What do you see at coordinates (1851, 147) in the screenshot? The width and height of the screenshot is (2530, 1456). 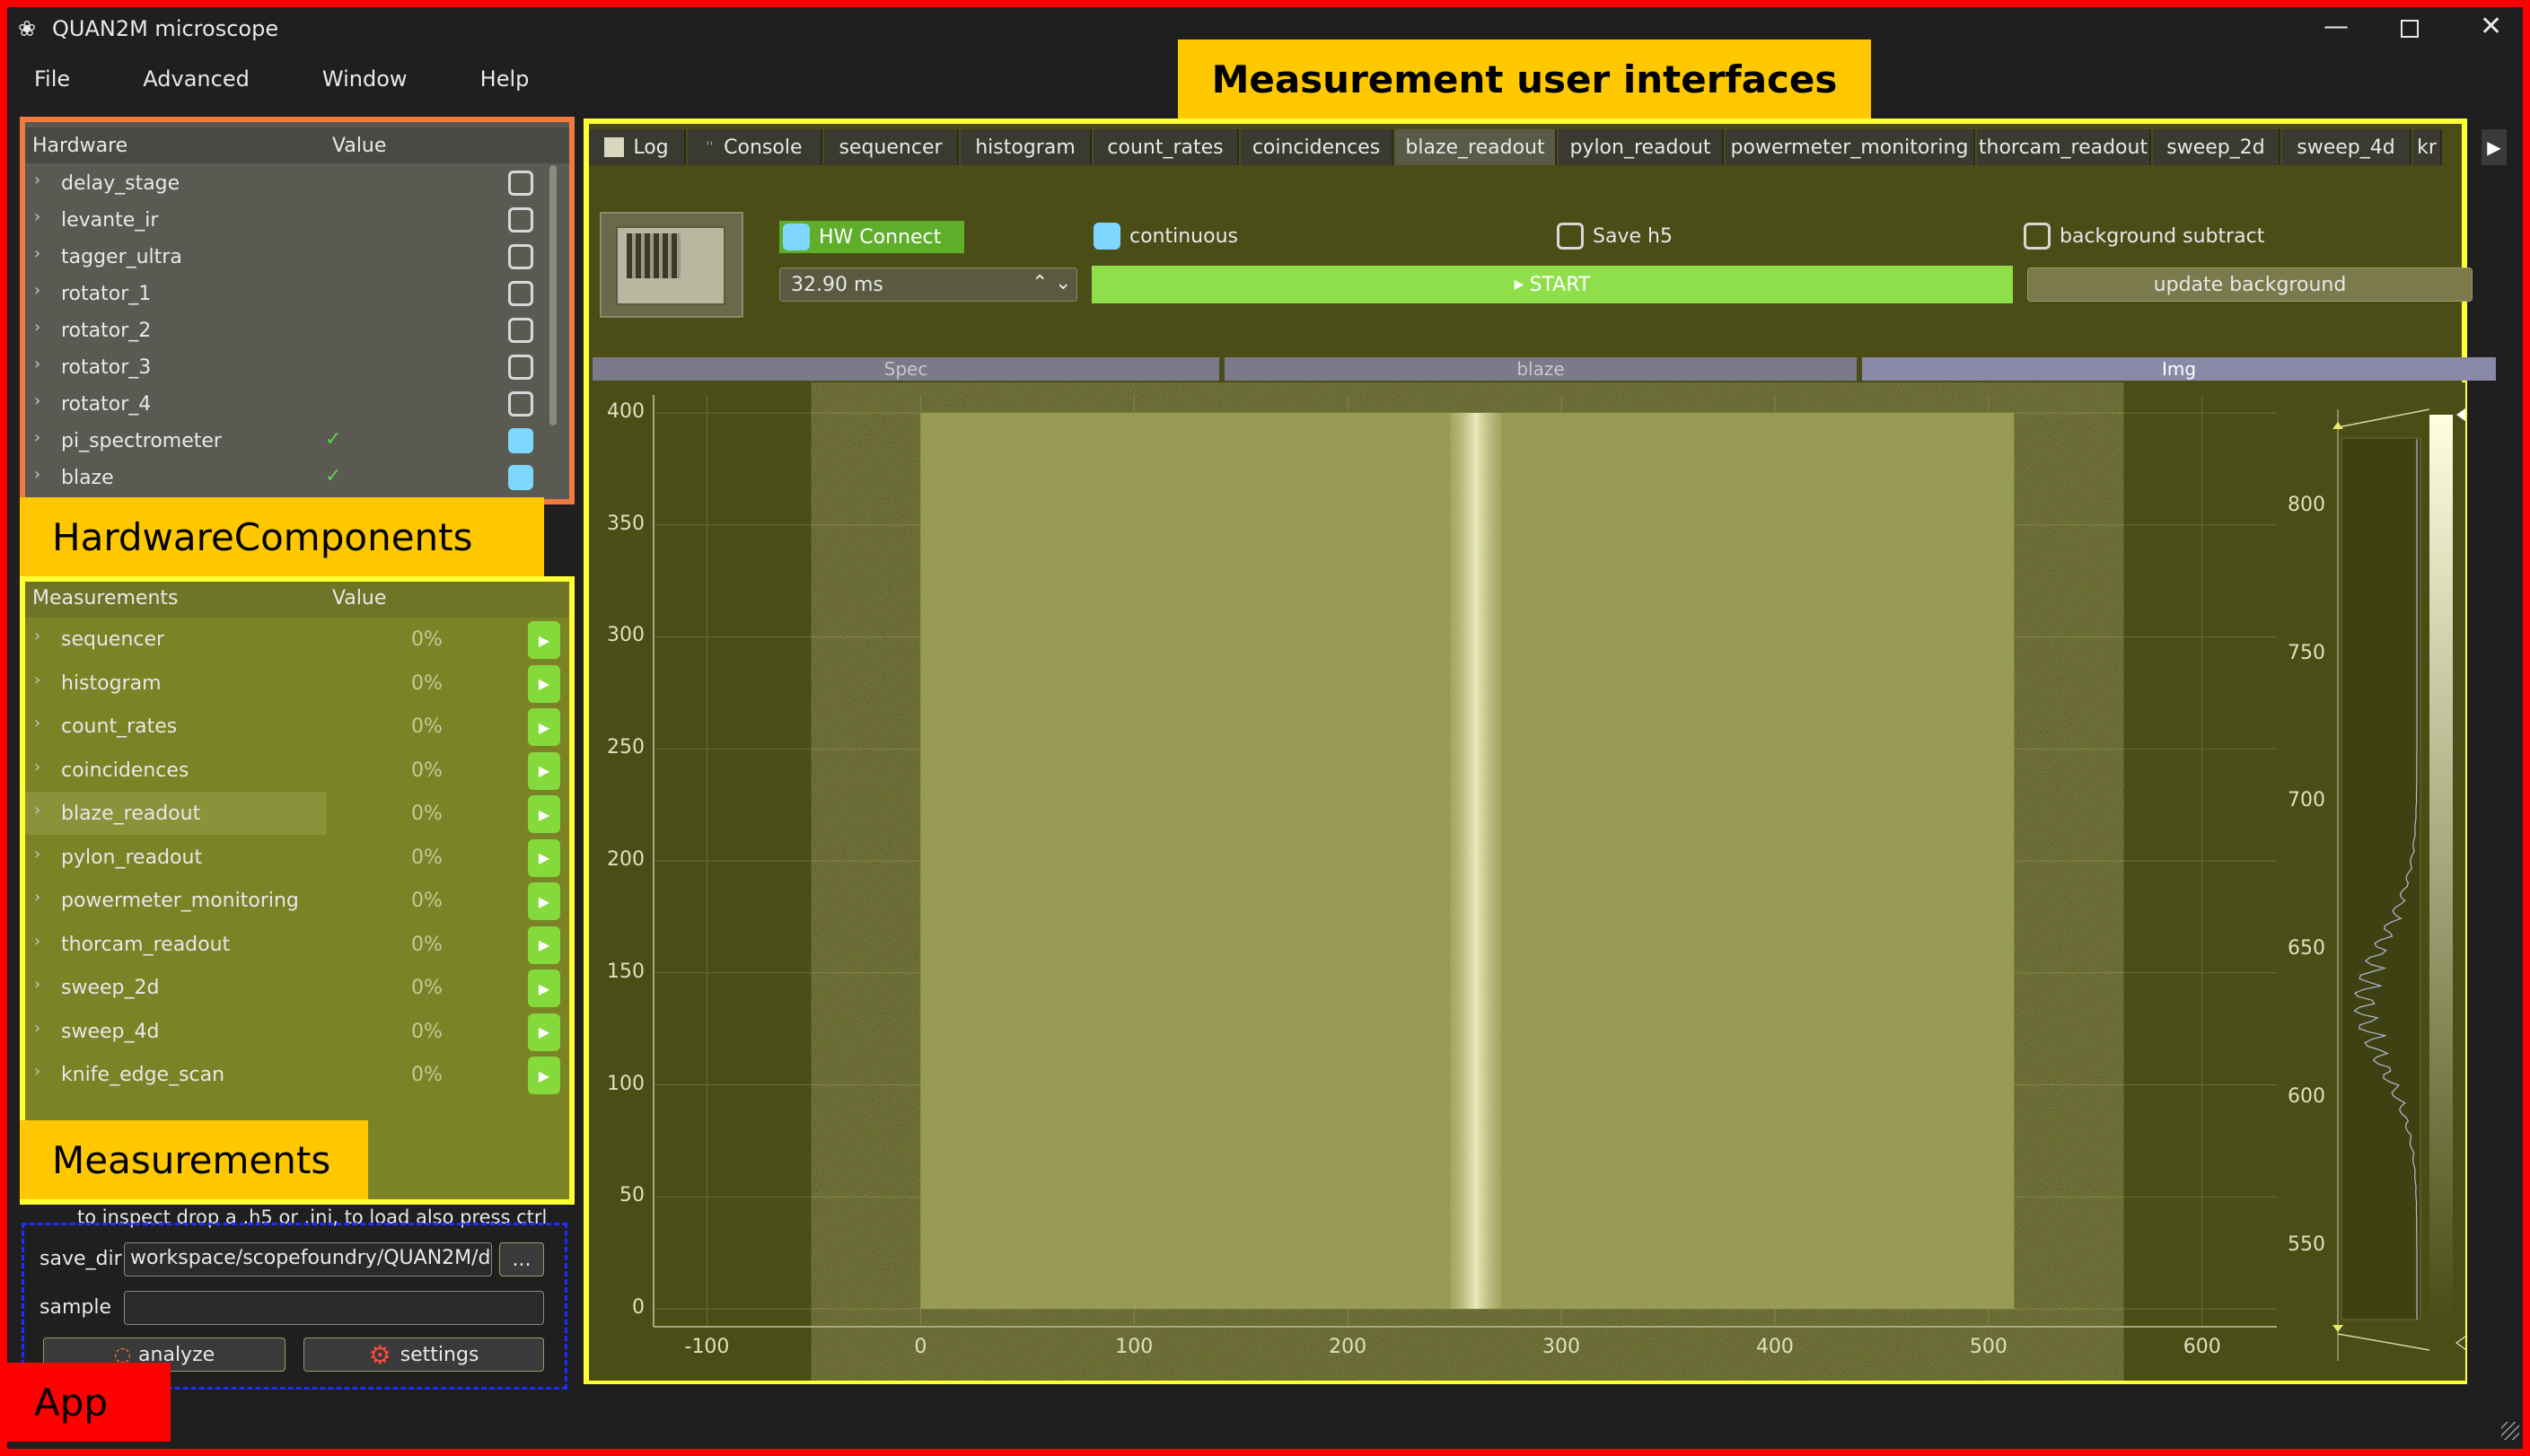 I see `tab-powermeter-monitoring: powermeter_monitoring` at bounding box center [1851, 147].